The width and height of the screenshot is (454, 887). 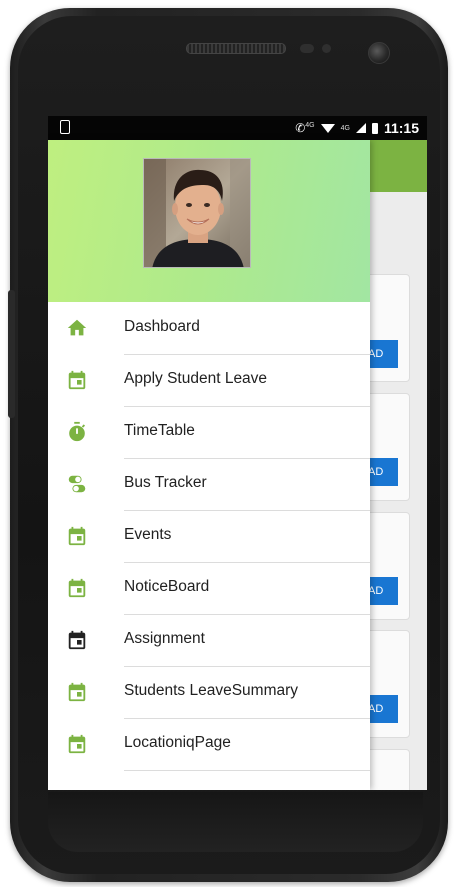 I want to click on menu-item-label: Events, so click(x=247, y=536).